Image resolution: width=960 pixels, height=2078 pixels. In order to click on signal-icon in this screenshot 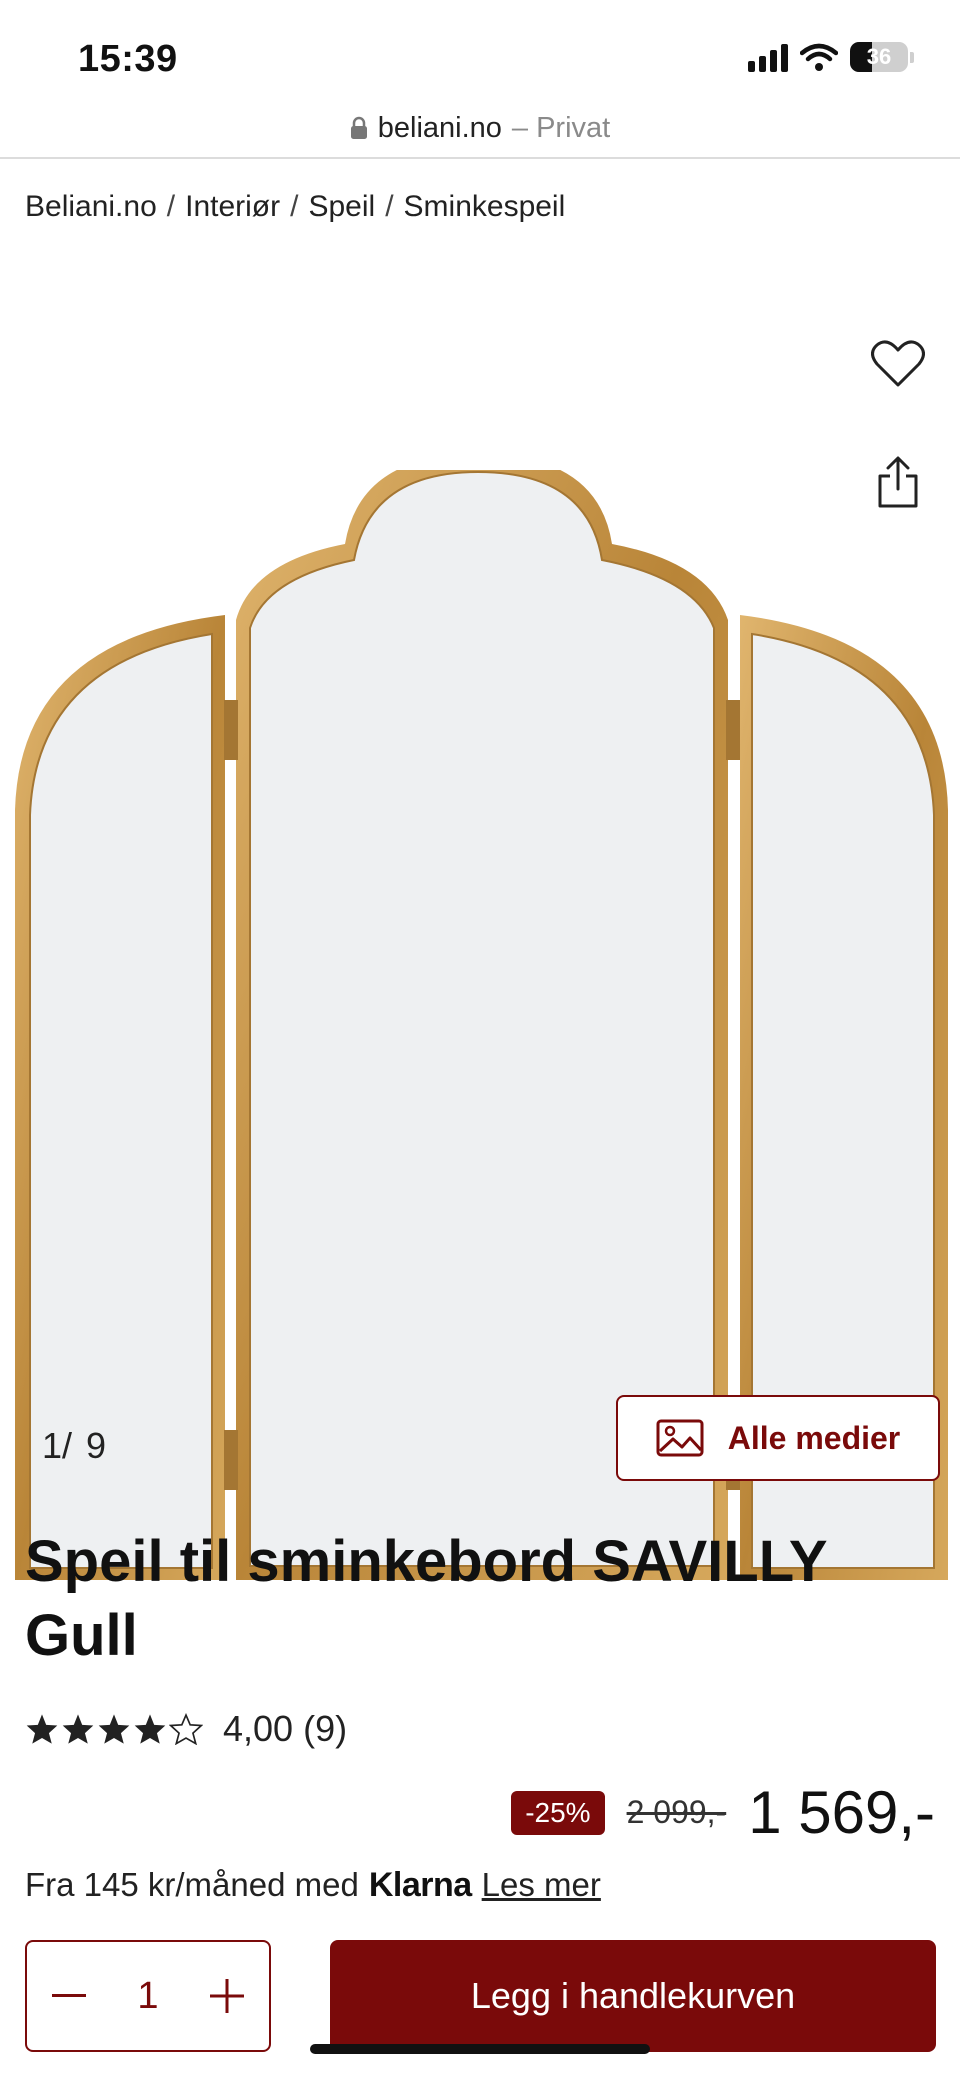, I will do `click(768, 57)`.